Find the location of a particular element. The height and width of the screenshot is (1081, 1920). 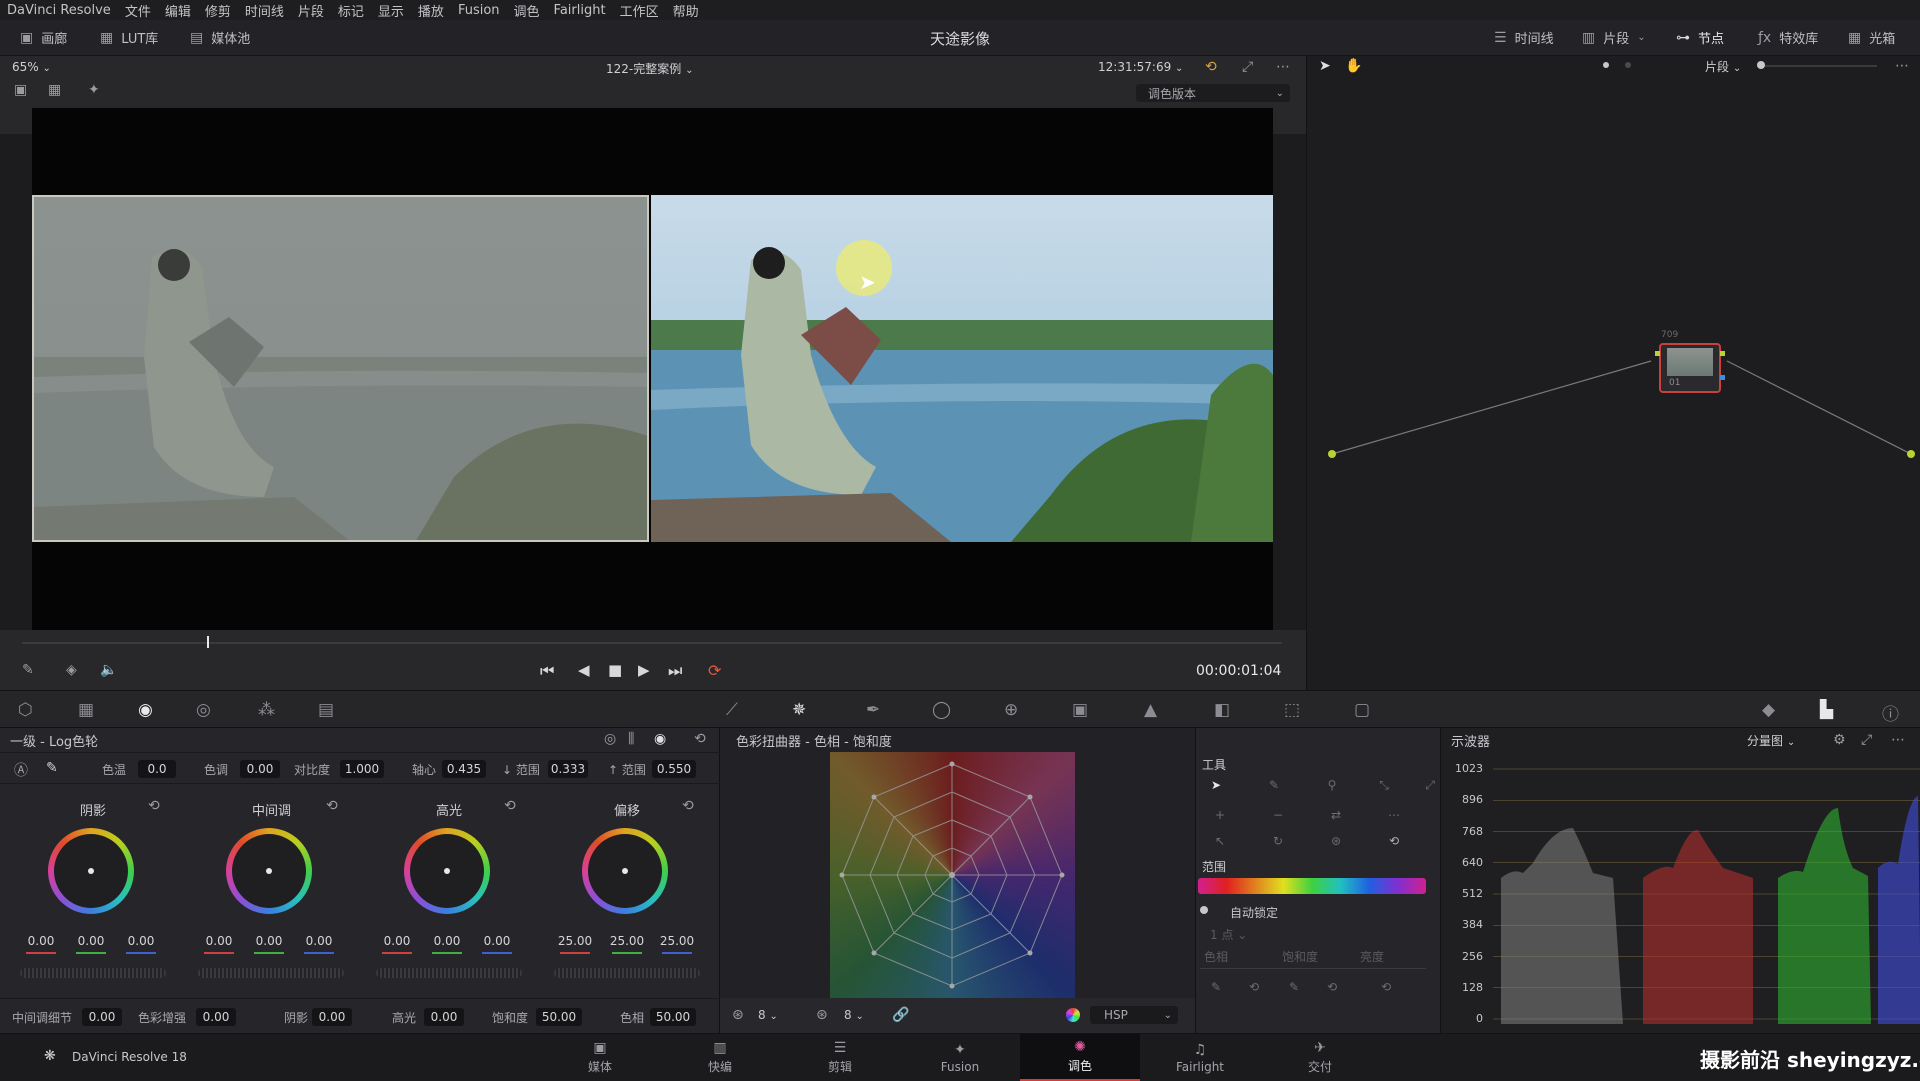

highlight-wheel is located at coordinates (447, 871).